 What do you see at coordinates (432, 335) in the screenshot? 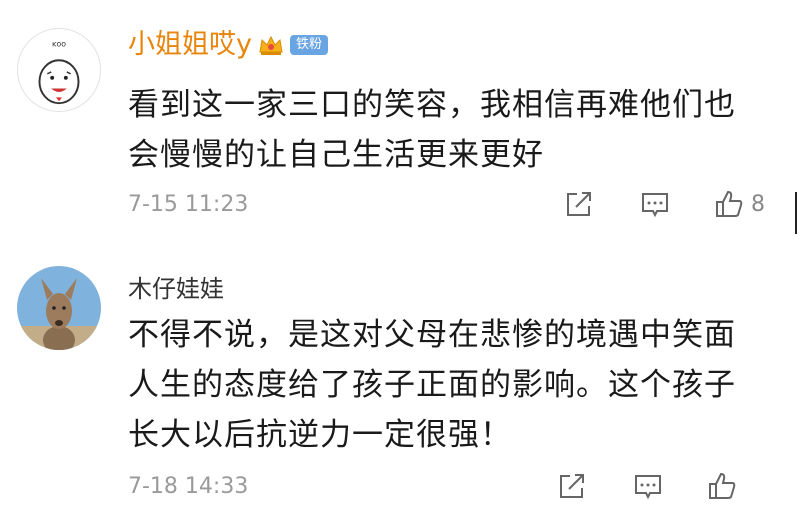
I see `comment-line: 不得不说，是这对父母在悲惨的境遇中笑面` at bounding box center [432, 335].